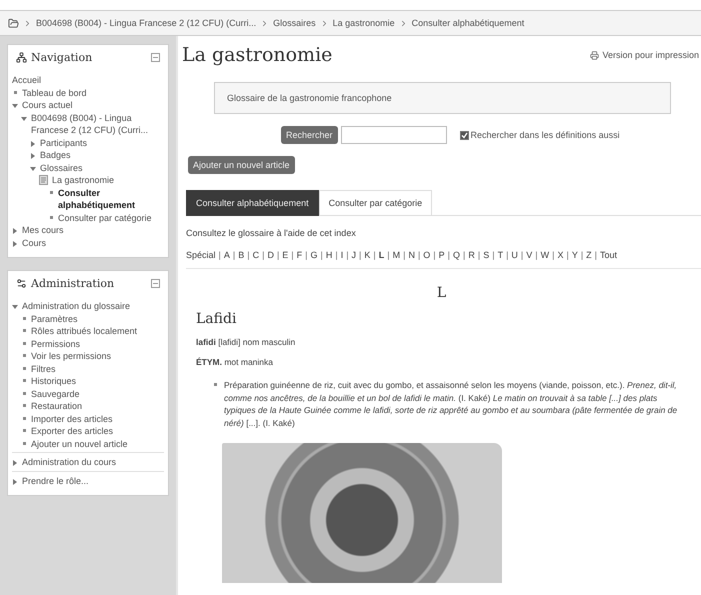 The image size is (701, 595). Describe the element at coordinates (545, 255) in the screenshot. I see `letter-link: W` at that location.